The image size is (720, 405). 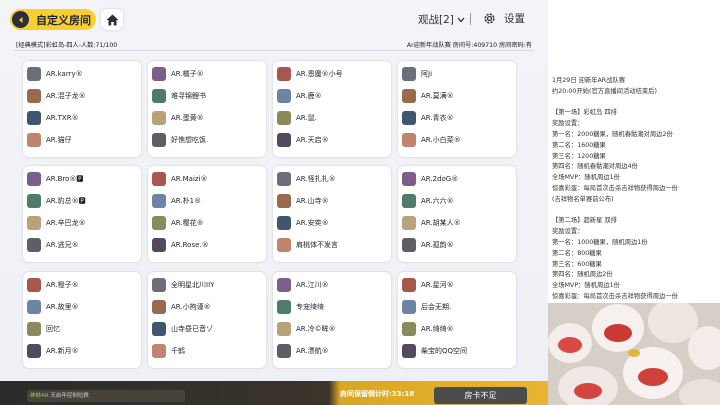 What do you see at coordinates (333, 350) in the screenshot?
I see `player-slot: AR.漂航®` at bounding box center [333, 350].